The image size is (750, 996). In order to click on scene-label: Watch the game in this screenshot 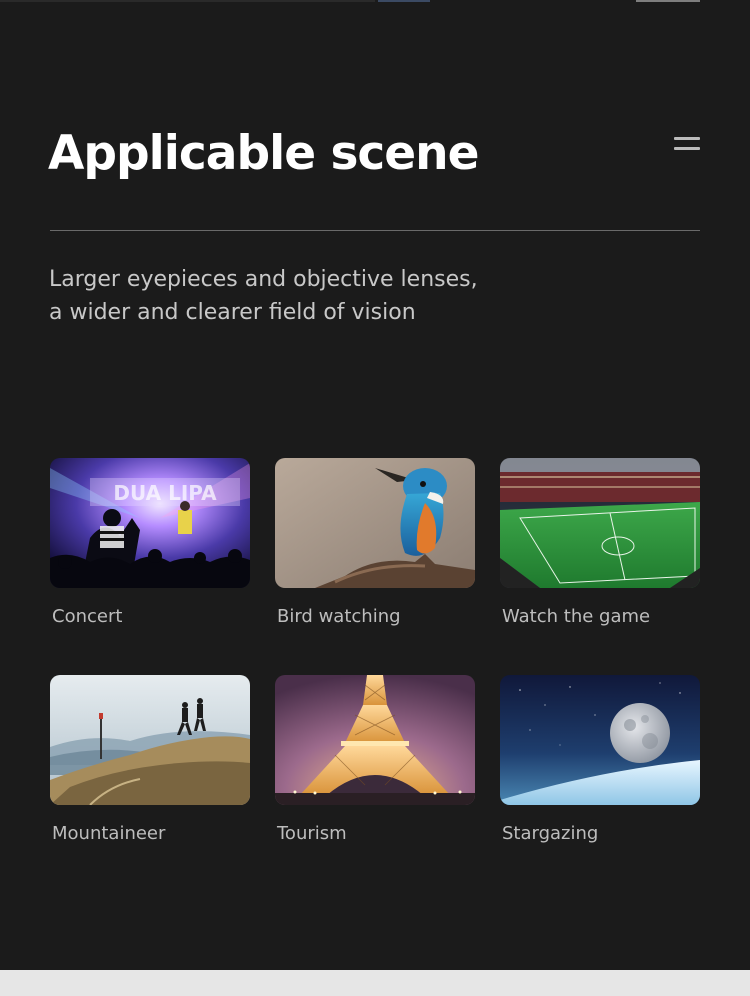, I will do `click(576, 616)`.